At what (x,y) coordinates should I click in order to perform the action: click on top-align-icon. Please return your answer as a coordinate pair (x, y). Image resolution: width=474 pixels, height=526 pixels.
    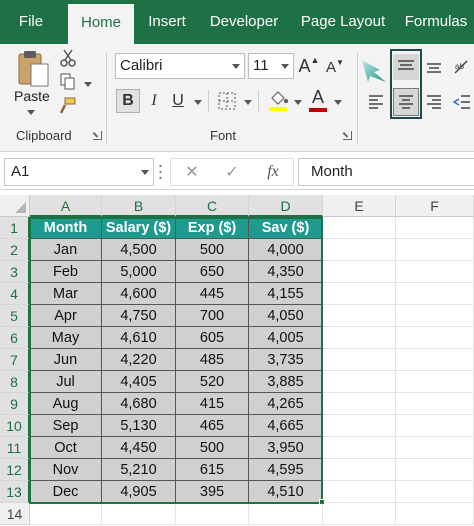
    Looking at the image, I should click on (406, 67).